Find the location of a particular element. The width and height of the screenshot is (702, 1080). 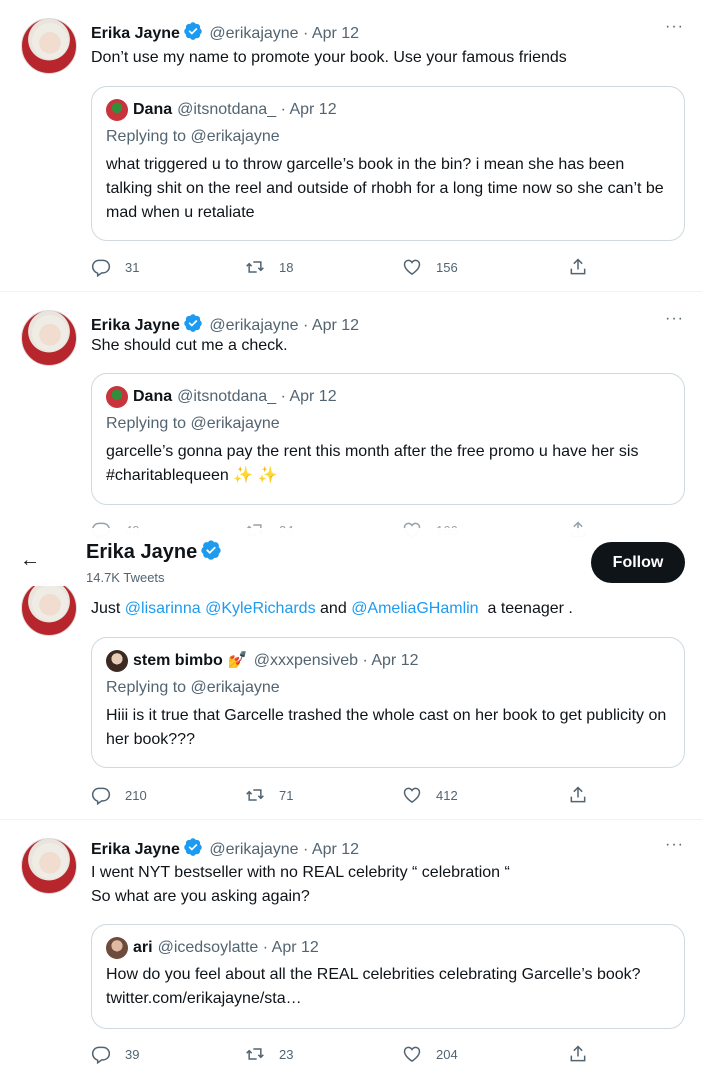

profile-header-bar: ← Erika Jayne 14.7K Tweets Follow is located at coordinates (351, 557).